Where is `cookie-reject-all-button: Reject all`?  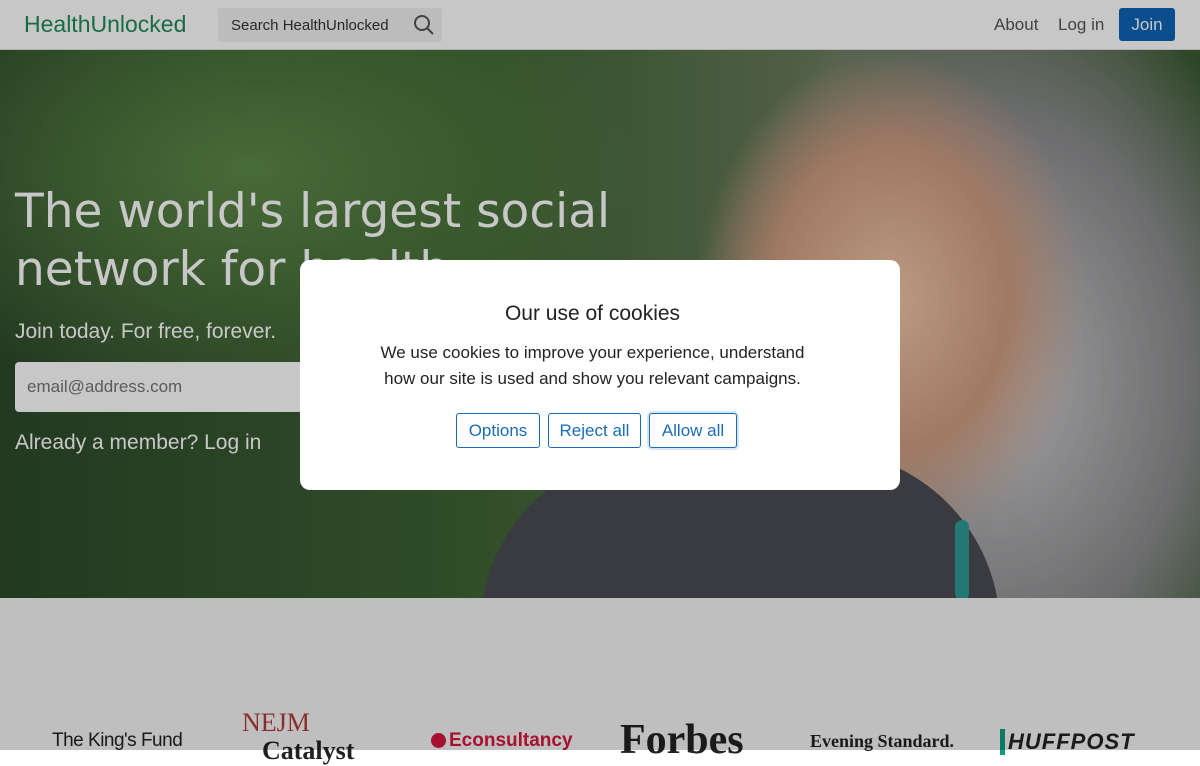
cookie-reject-all-button: Reject all is located at coordinates (594, 430).